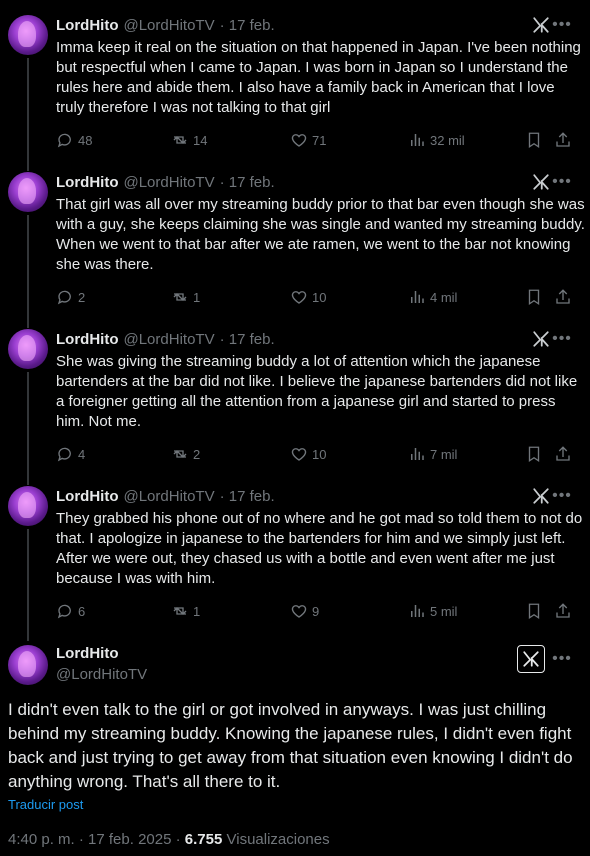 This screenshot has width=590, height=856. Describe the element at coordinates (74, 140) in the screenshot. I see `reply-button: 48` at that location.